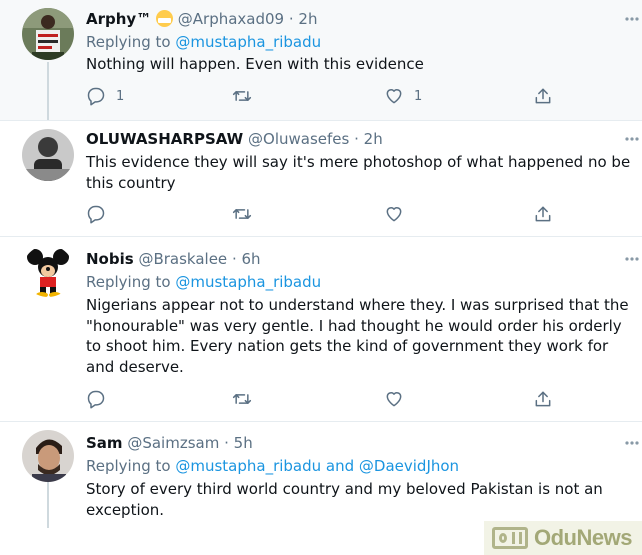 This screenshot has width=642, height=555. I want to click on display-name: OLUWASHARPSAW, so click(164, 139).